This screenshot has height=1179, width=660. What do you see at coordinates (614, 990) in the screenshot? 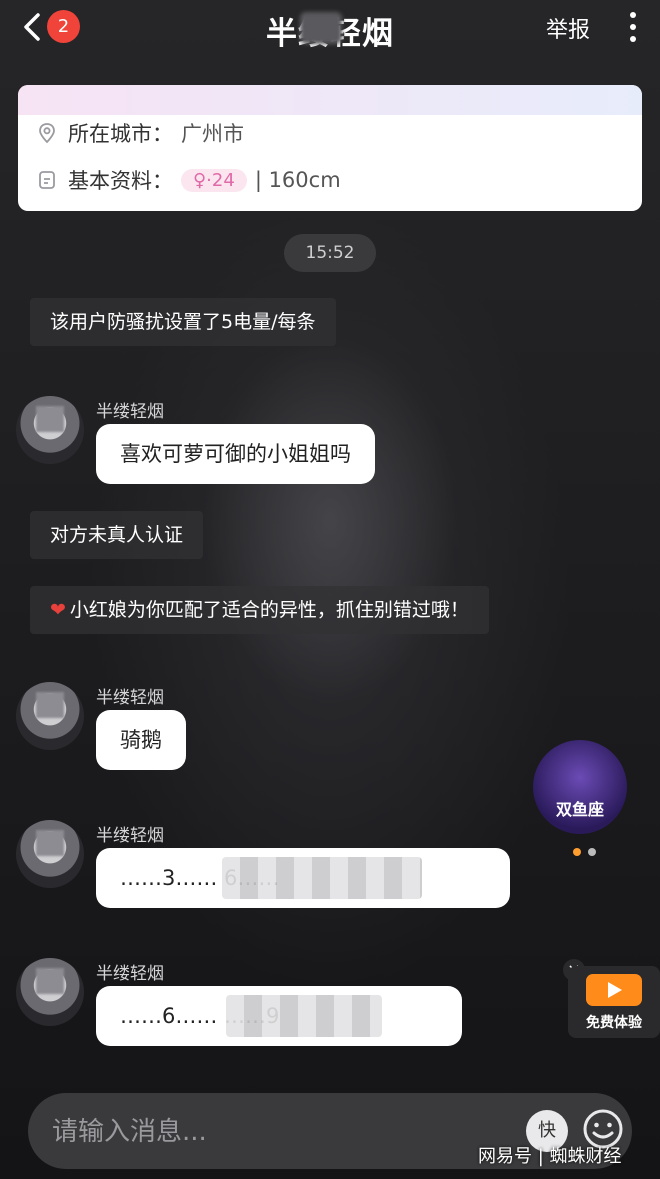
I see `video-camera-icon` at bounding box center [614, 990].